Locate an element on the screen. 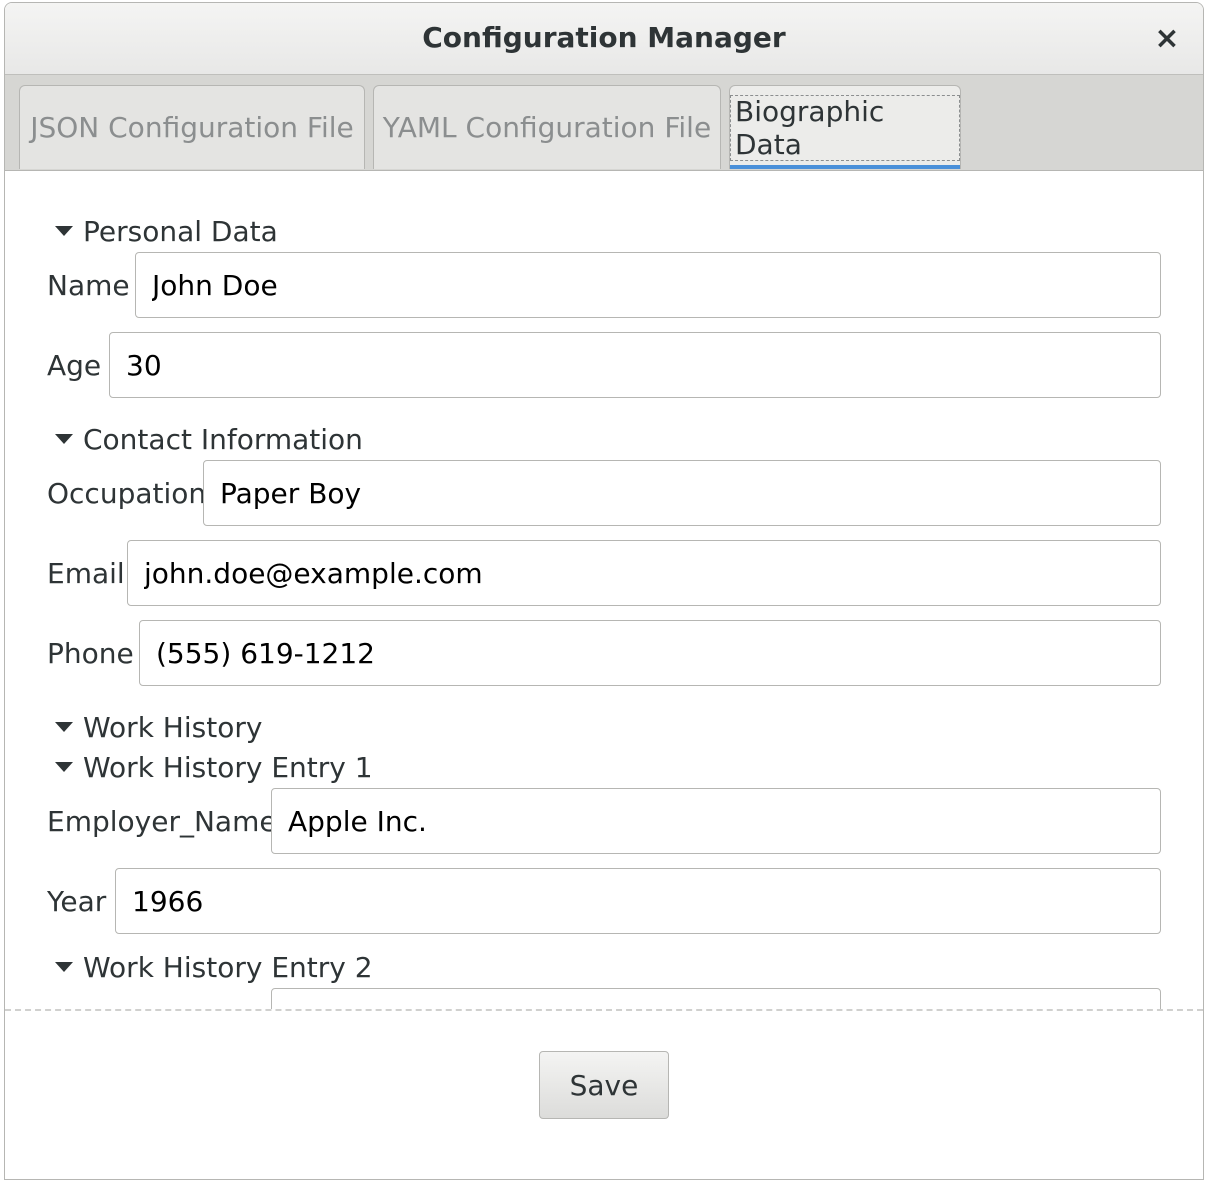  tab-focus-ring: Biographic Data is located at coordinates (845, 127).